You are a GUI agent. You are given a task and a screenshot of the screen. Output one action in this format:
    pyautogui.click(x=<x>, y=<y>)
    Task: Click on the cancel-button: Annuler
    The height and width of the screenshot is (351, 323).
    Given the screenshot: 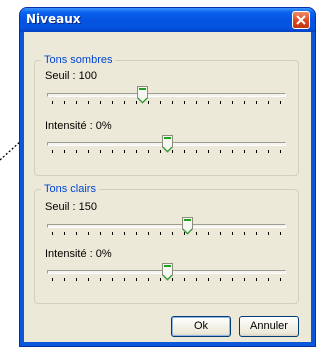 What is the action you would take?
    pyautogui.click(x=269, y=326)
    